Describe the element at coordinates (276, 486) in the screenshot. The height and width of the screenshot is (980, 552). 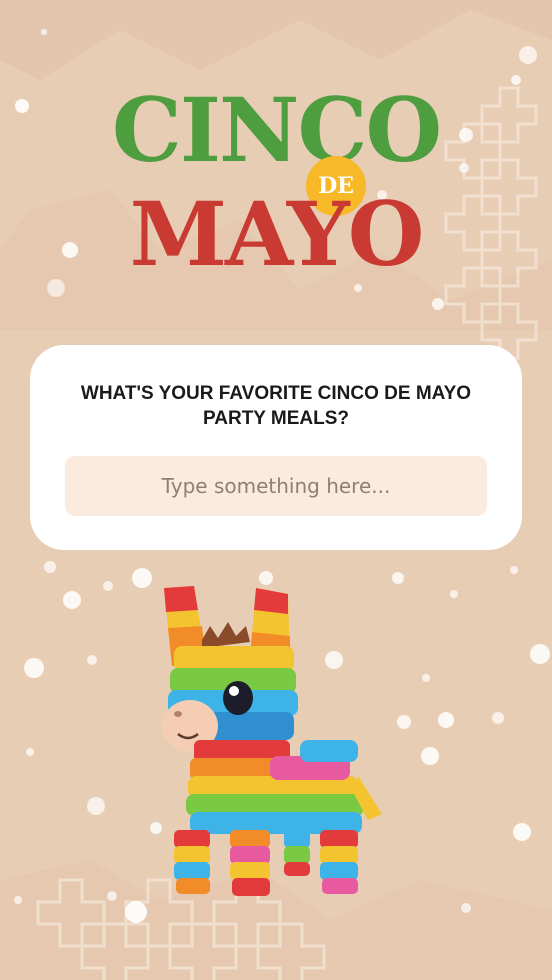
I see `answer-input` at that location.